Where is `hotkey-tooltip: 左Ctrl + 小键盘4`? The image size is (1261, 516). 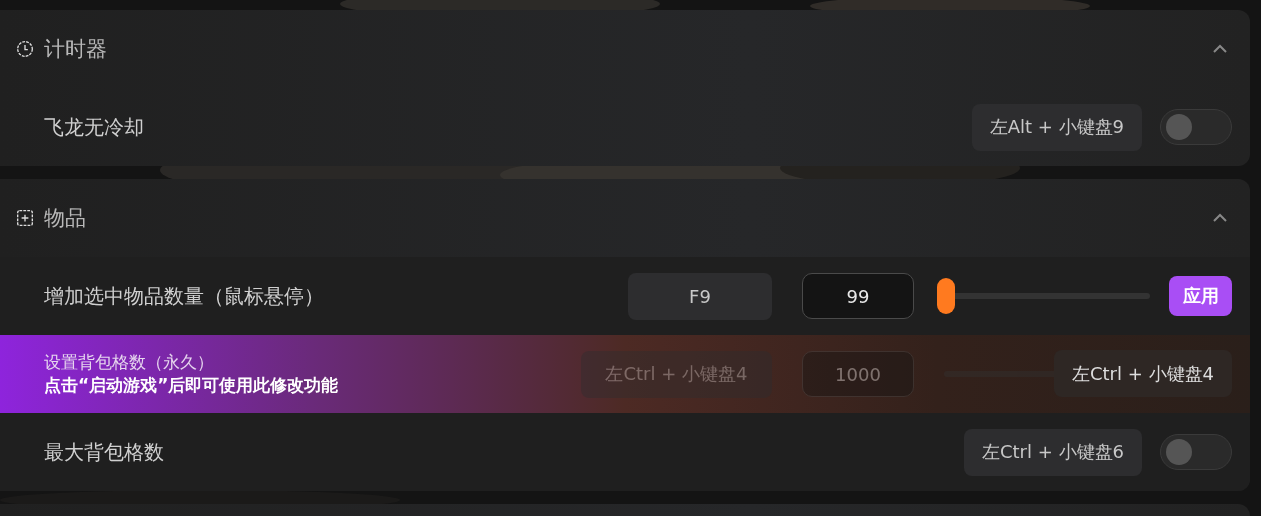
hotkey-tooltip: 左Ctrl + 小键盘4 is located at coordinates (1143, 373).